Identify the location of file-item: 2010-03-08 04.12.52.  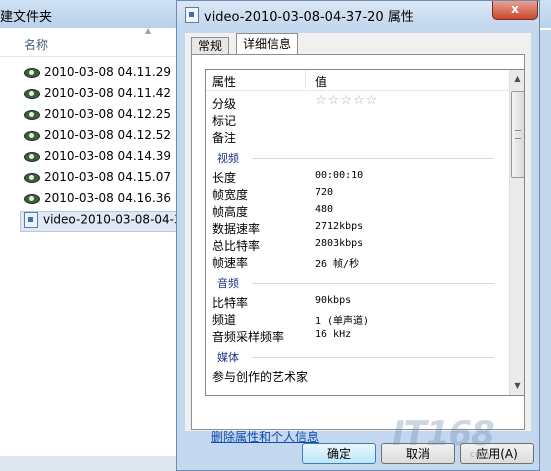
(97, 137).